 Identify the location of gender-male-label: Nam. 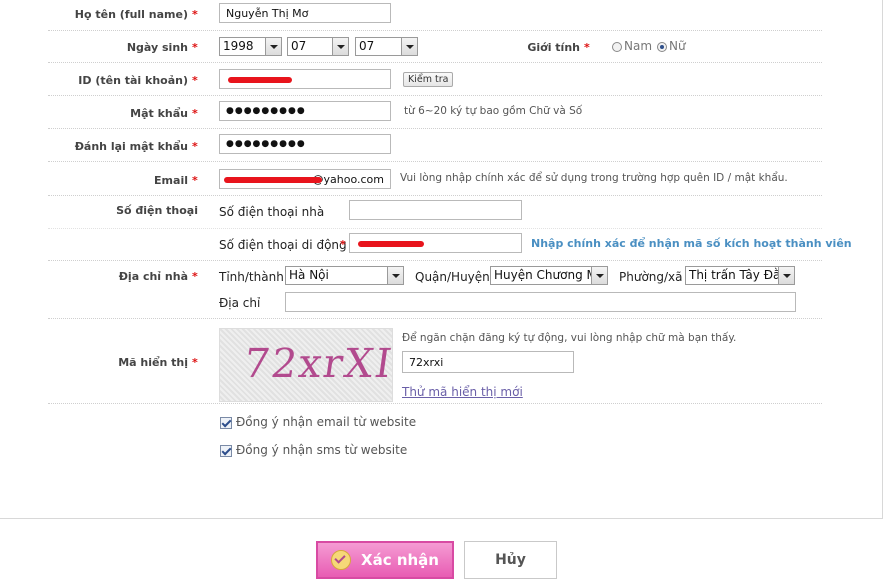
(638, 46).